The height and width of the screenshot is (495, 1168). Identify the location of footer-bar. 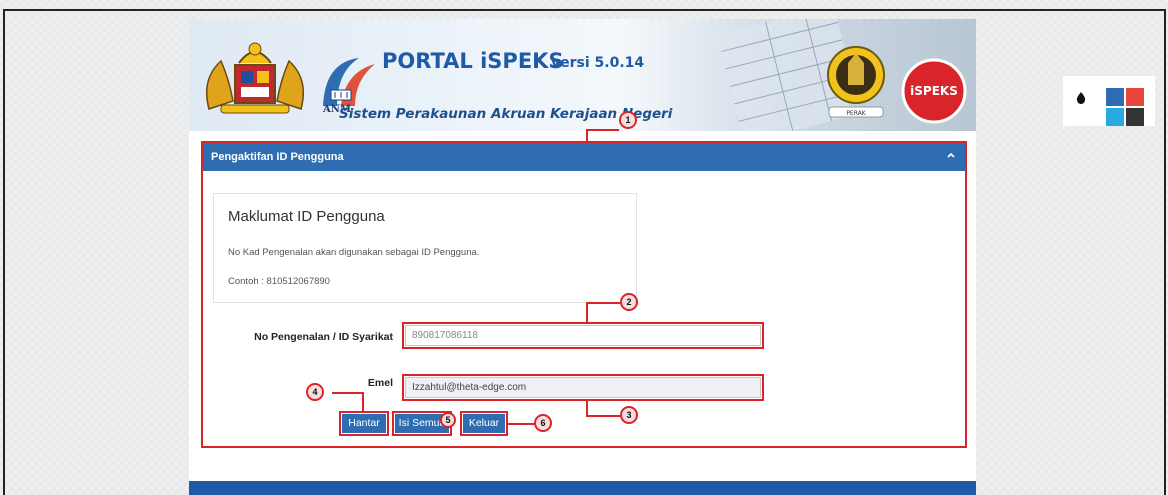
(582, 488).